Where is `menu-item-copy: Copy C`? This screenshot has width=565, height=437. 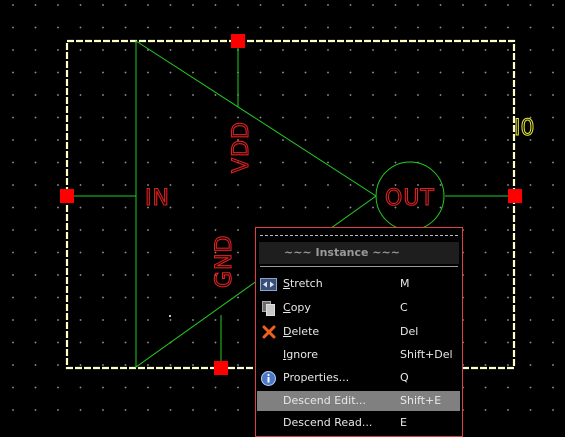 menu-item-copy: Copy C is located at coordinates (358, 308).